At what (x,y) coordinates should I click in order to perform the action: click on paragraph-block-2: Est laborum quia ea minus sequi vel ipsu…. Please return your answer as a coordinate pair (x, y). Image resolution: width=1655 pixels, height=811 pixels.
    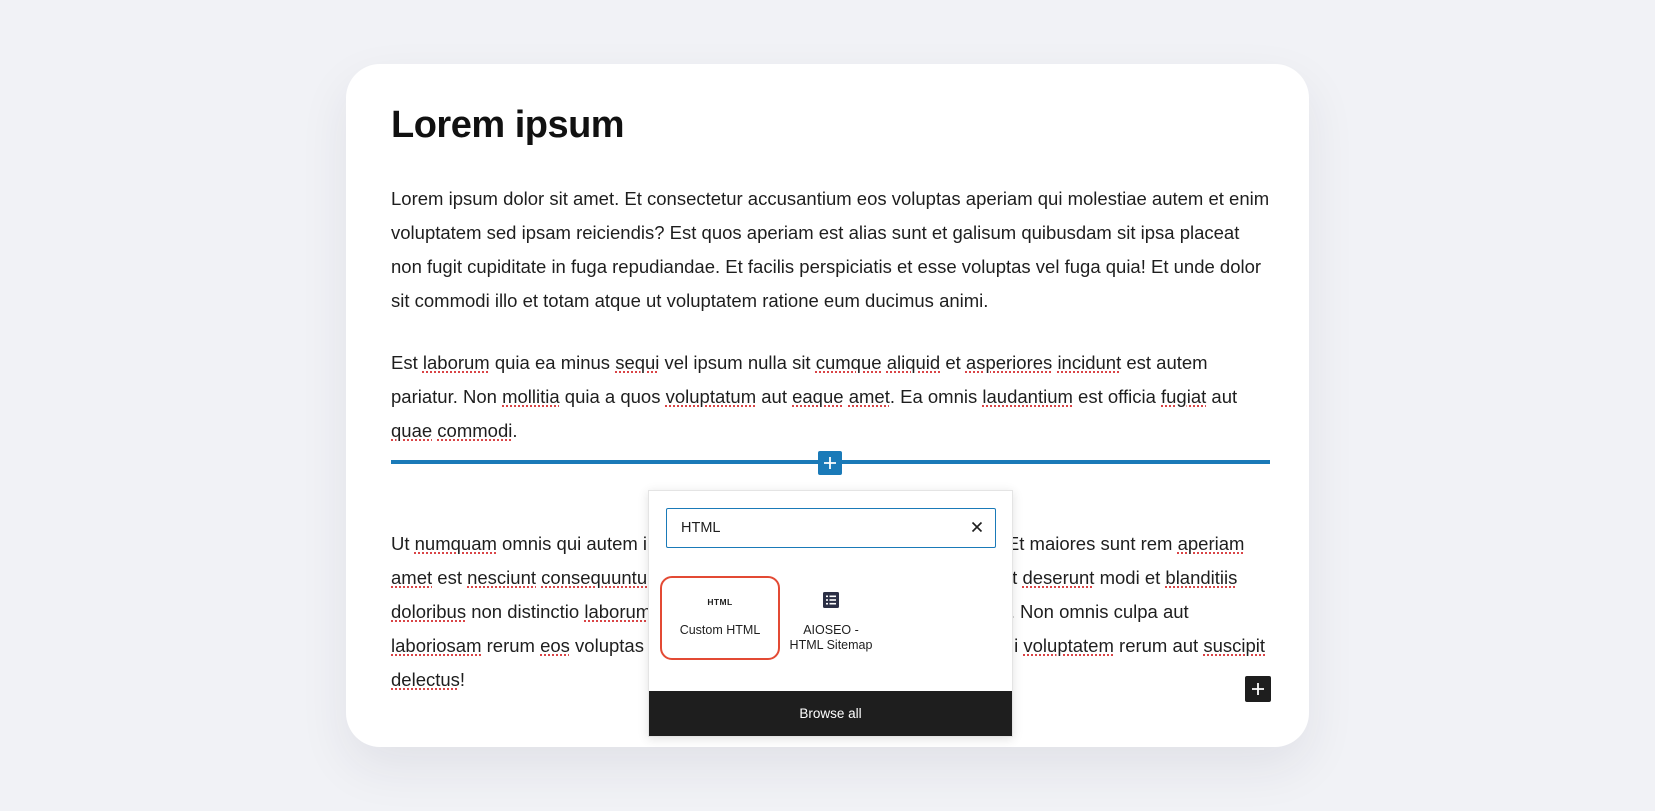
    Looking at the image, I should click on (831, 397).